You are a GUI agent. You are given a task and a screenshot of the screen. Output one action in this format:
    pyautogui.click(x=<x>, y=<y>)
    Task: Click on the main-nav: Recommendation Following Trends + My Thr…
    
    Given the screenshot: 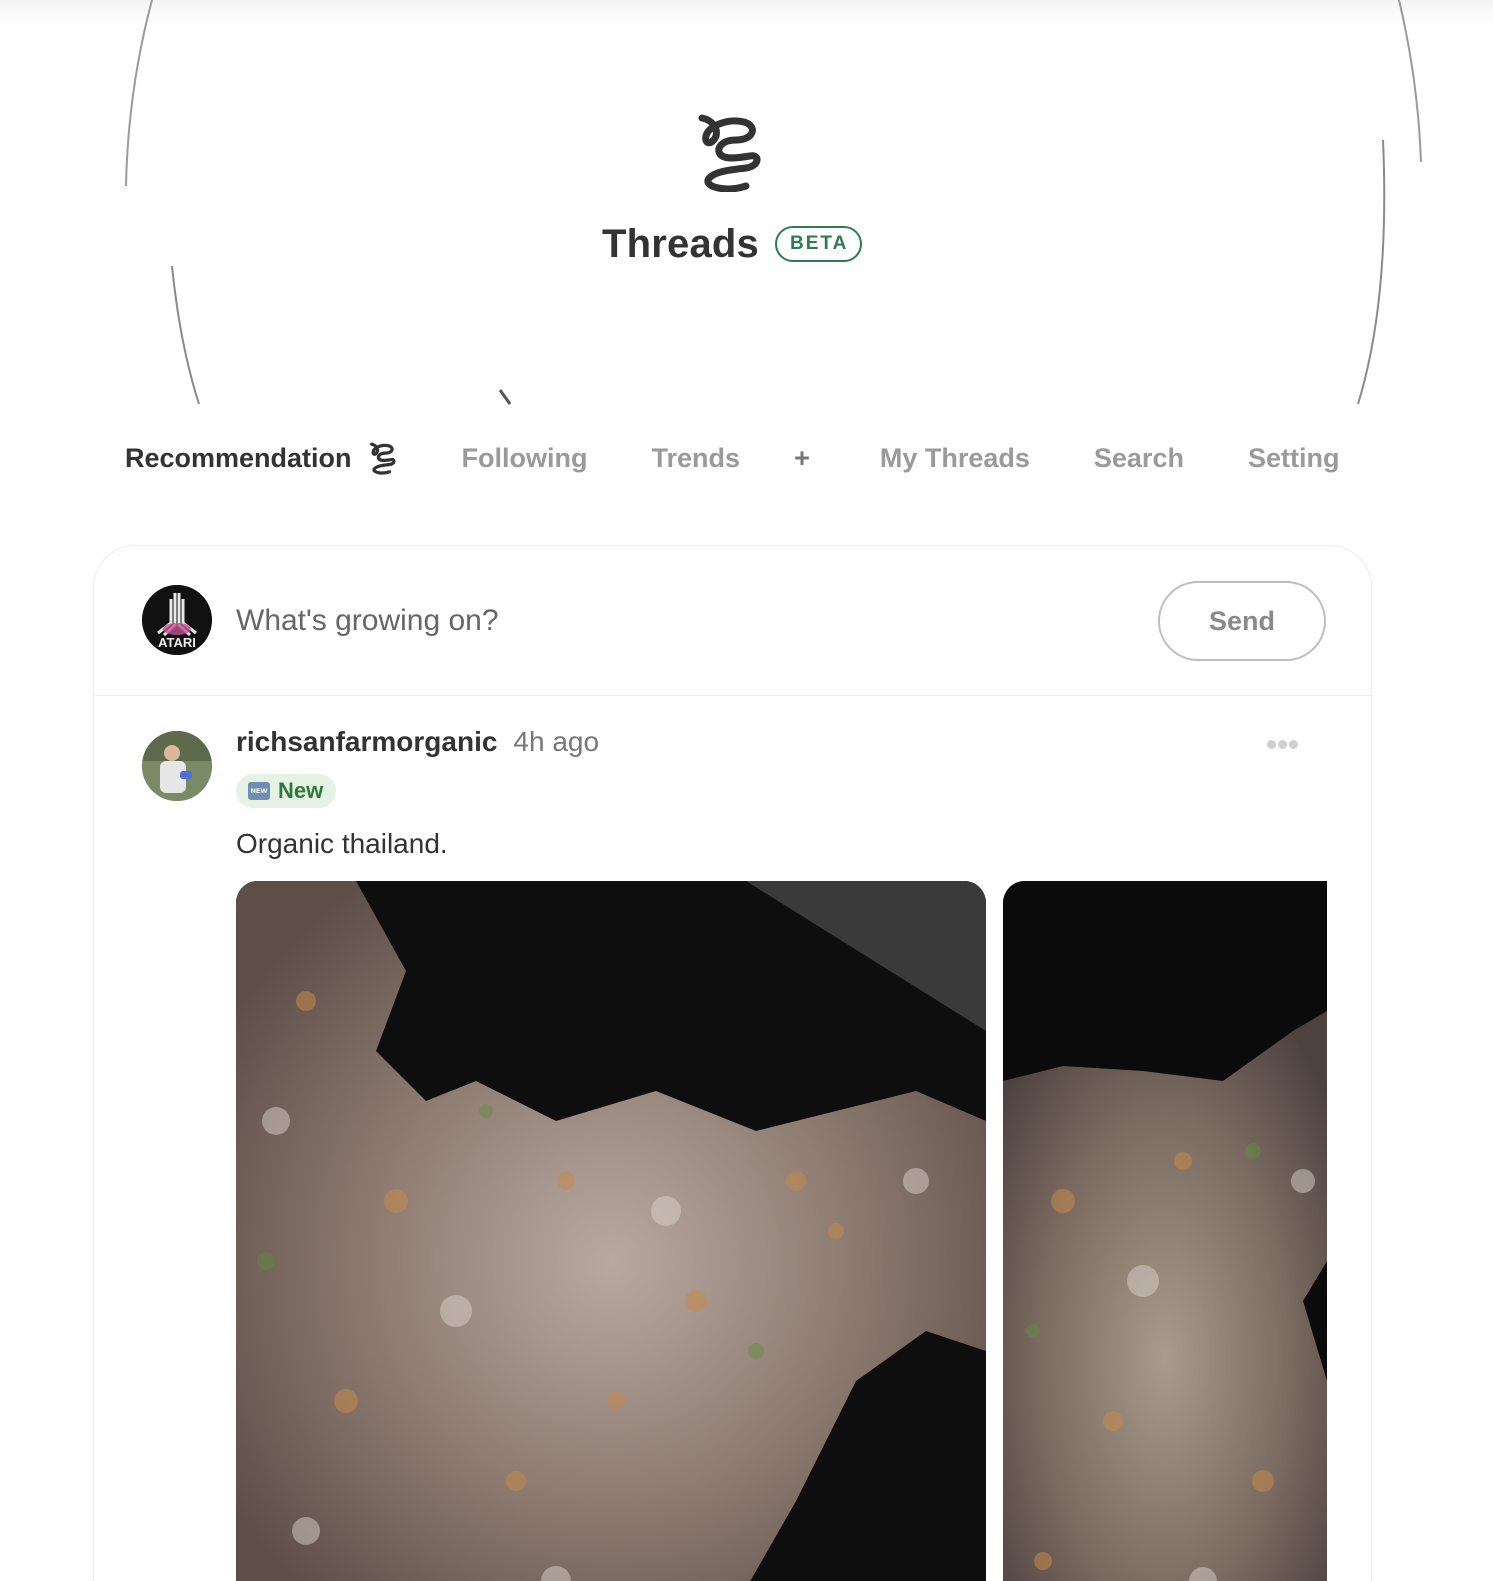 What is the action you would take?
    pyautogui.click(x=750, y=458)
    